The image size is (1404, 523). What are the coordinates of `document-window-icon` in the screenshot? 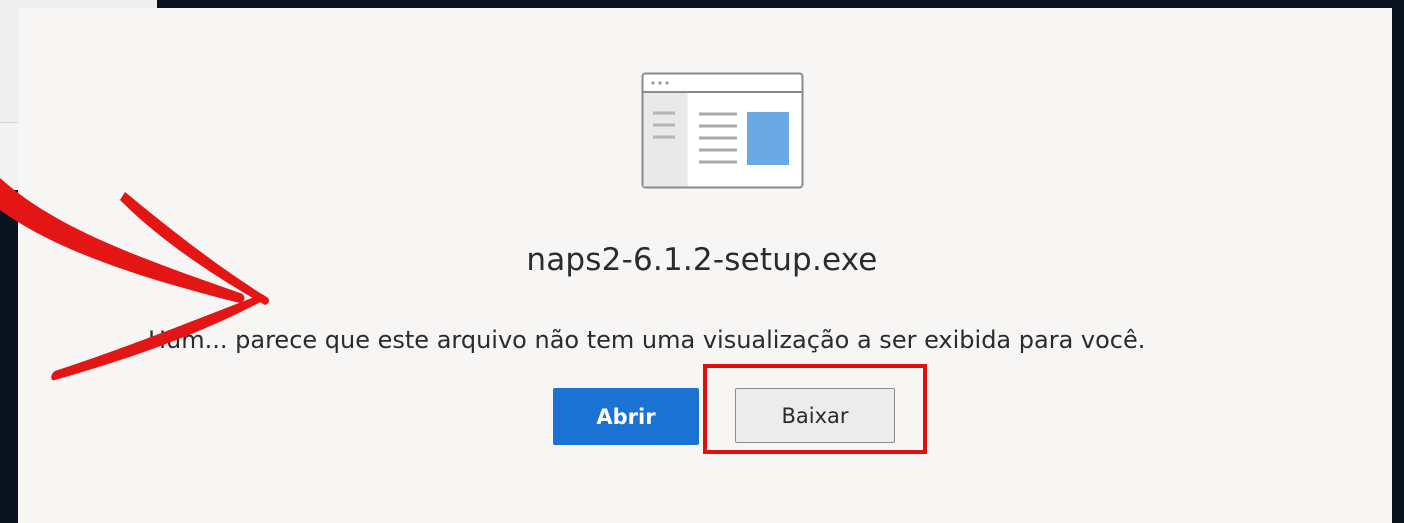 It's located at (722, 130).